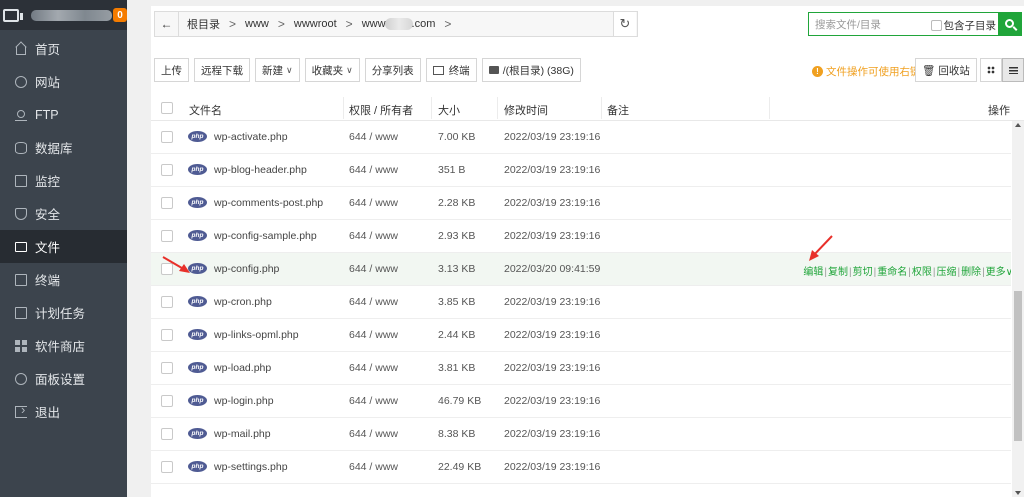 The width and height of the screenshot is (1024, 497). What do you see at coordinates (449, 110) in the screenshot?
I see `header-size: 大小` at bounding box center [449, 110].